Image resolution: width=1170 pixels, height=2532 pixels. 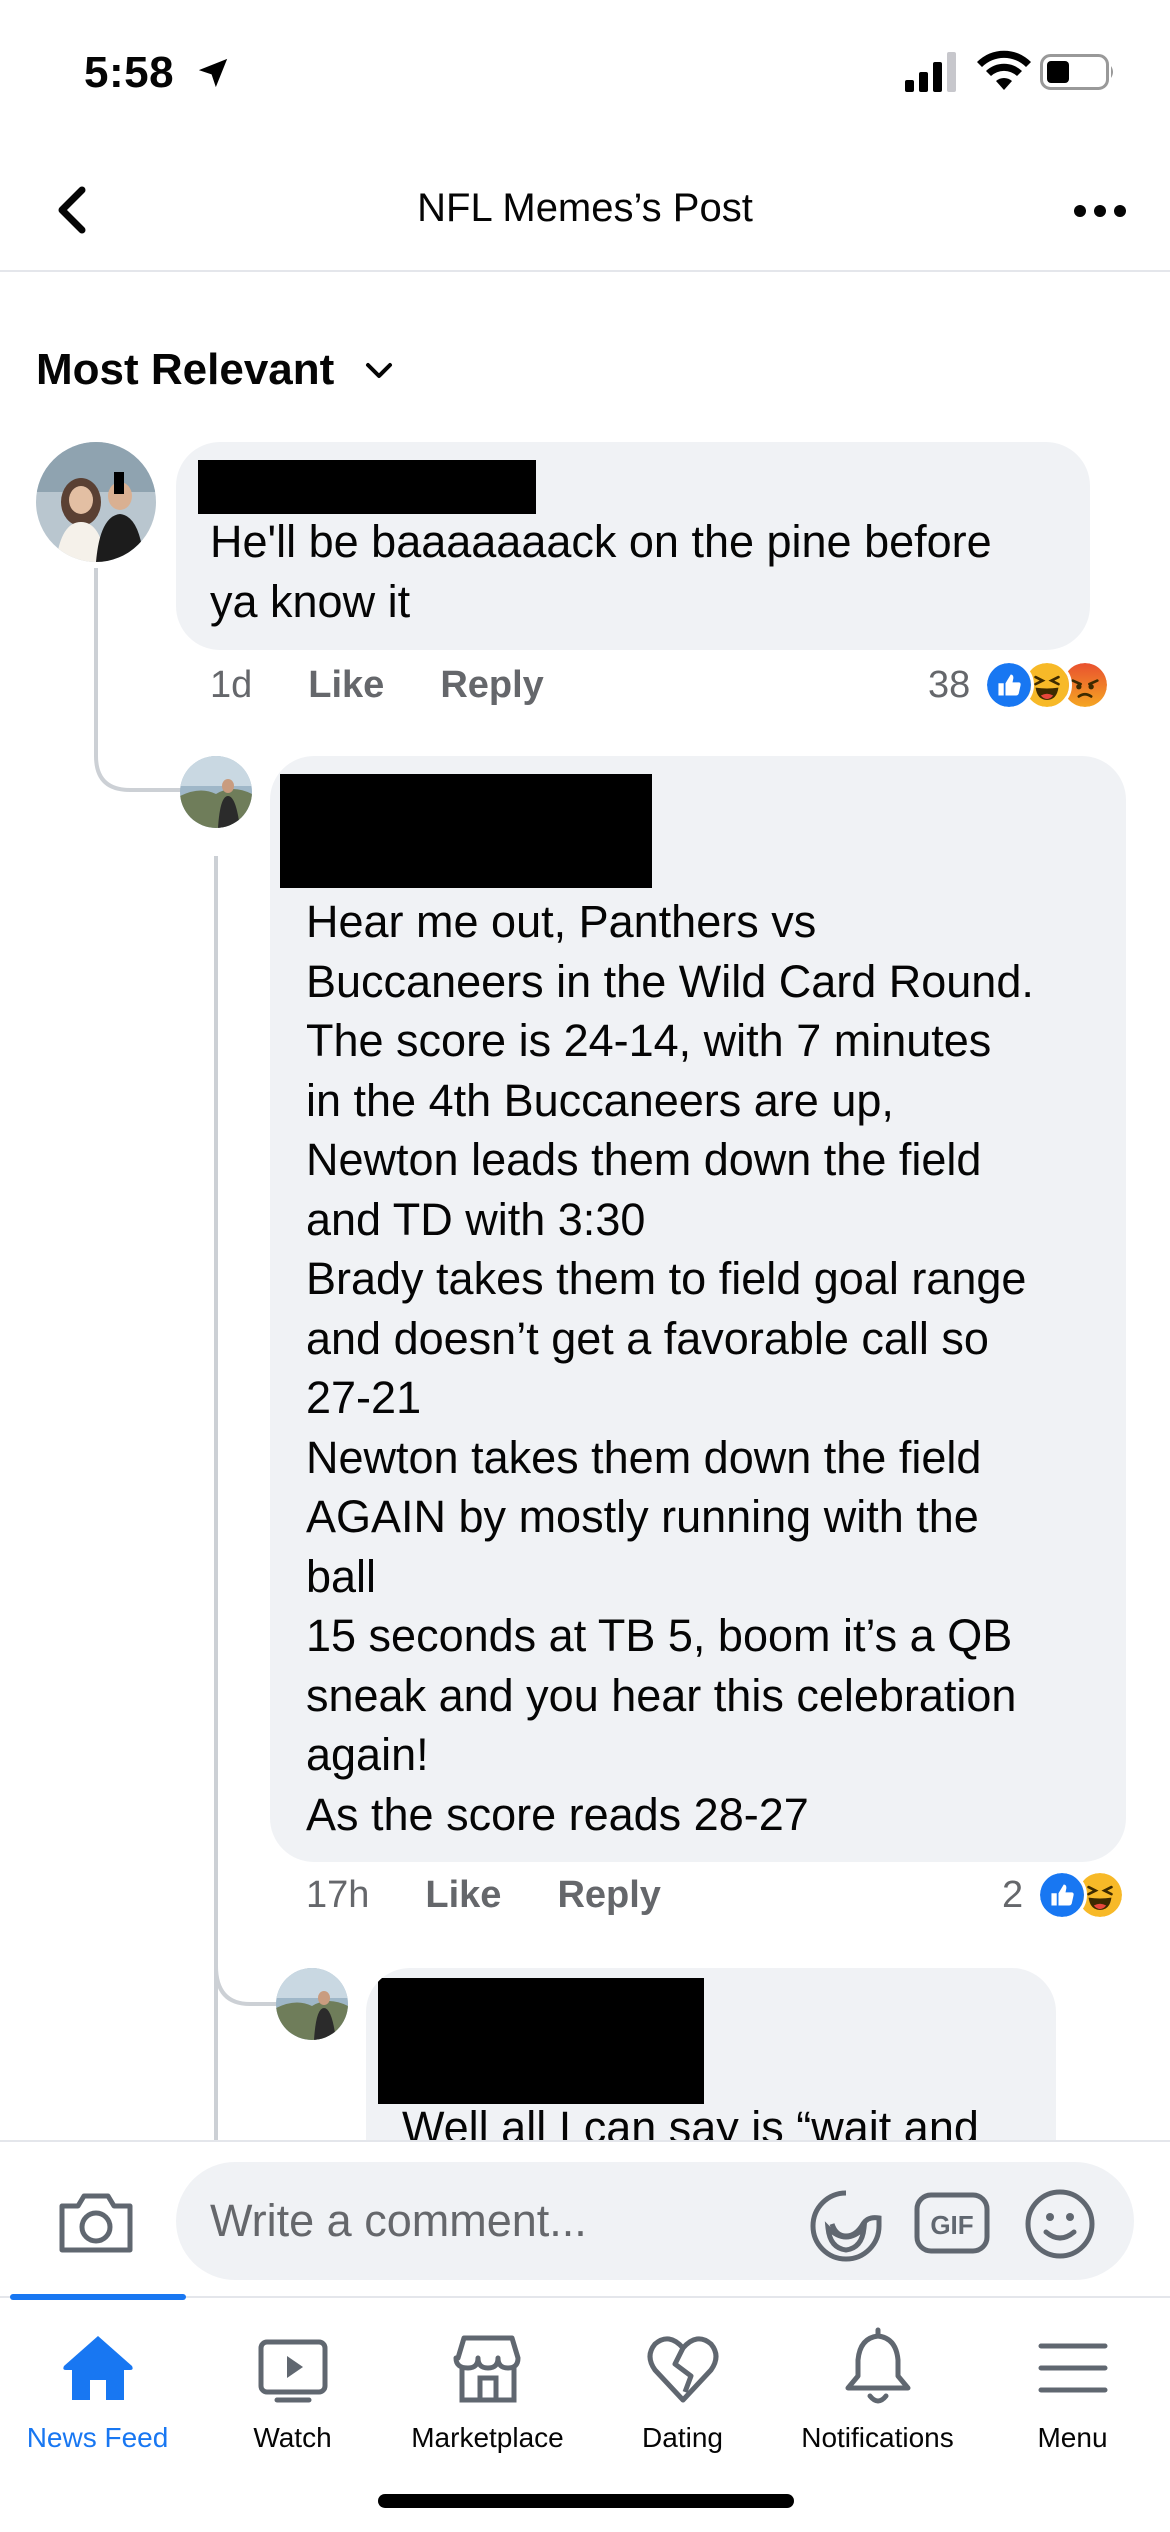 What do you see at coordinates (96, 2223) in the screenshot?
I see `camera-icon` at bounding box center [96, 2223].